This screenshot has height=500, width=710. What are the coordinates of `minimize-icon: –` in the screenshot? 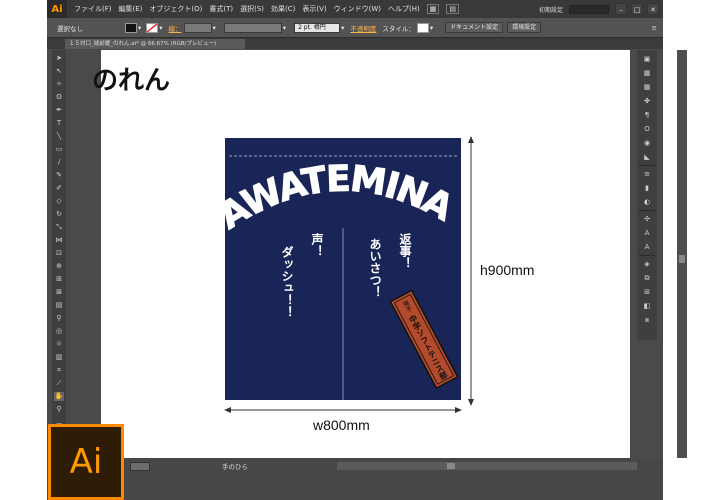 It's located at (621, 9).